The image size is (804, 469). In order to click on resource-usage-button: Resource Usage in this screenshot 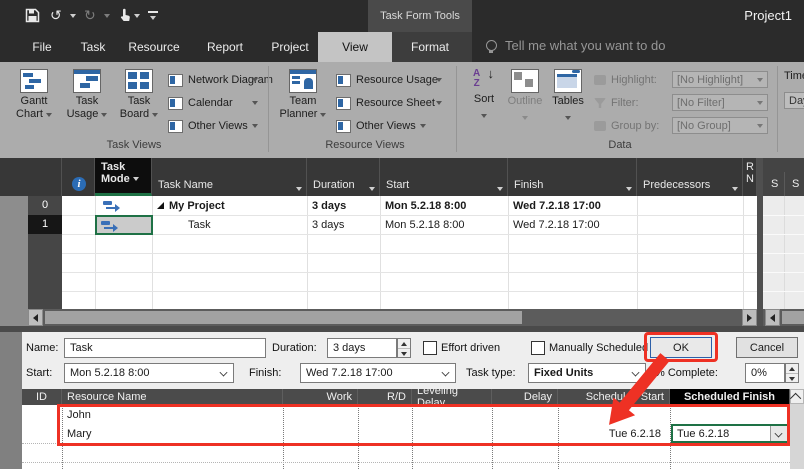, I will do `click(389, 80)`.